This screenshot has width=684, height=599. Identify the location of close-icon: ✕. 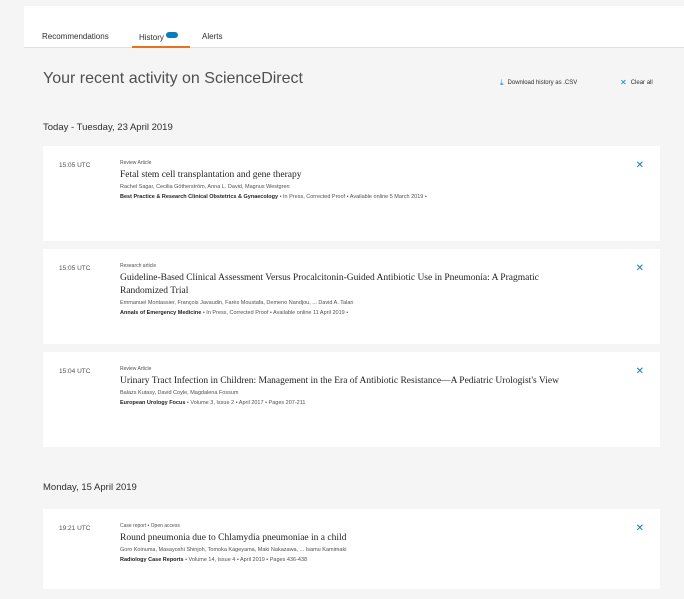
(623, 82).